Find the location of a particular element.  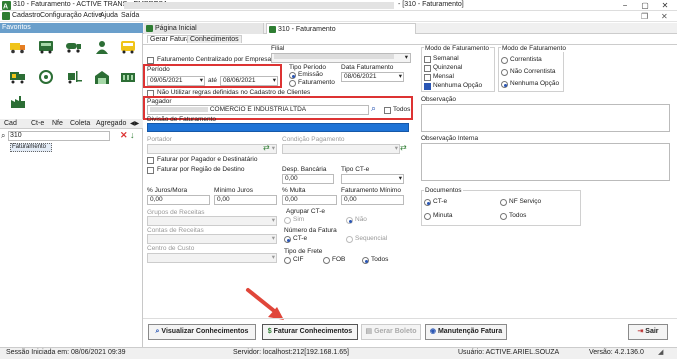

fat-pagador-dest-checkbox is located at coordinates (150, 160).